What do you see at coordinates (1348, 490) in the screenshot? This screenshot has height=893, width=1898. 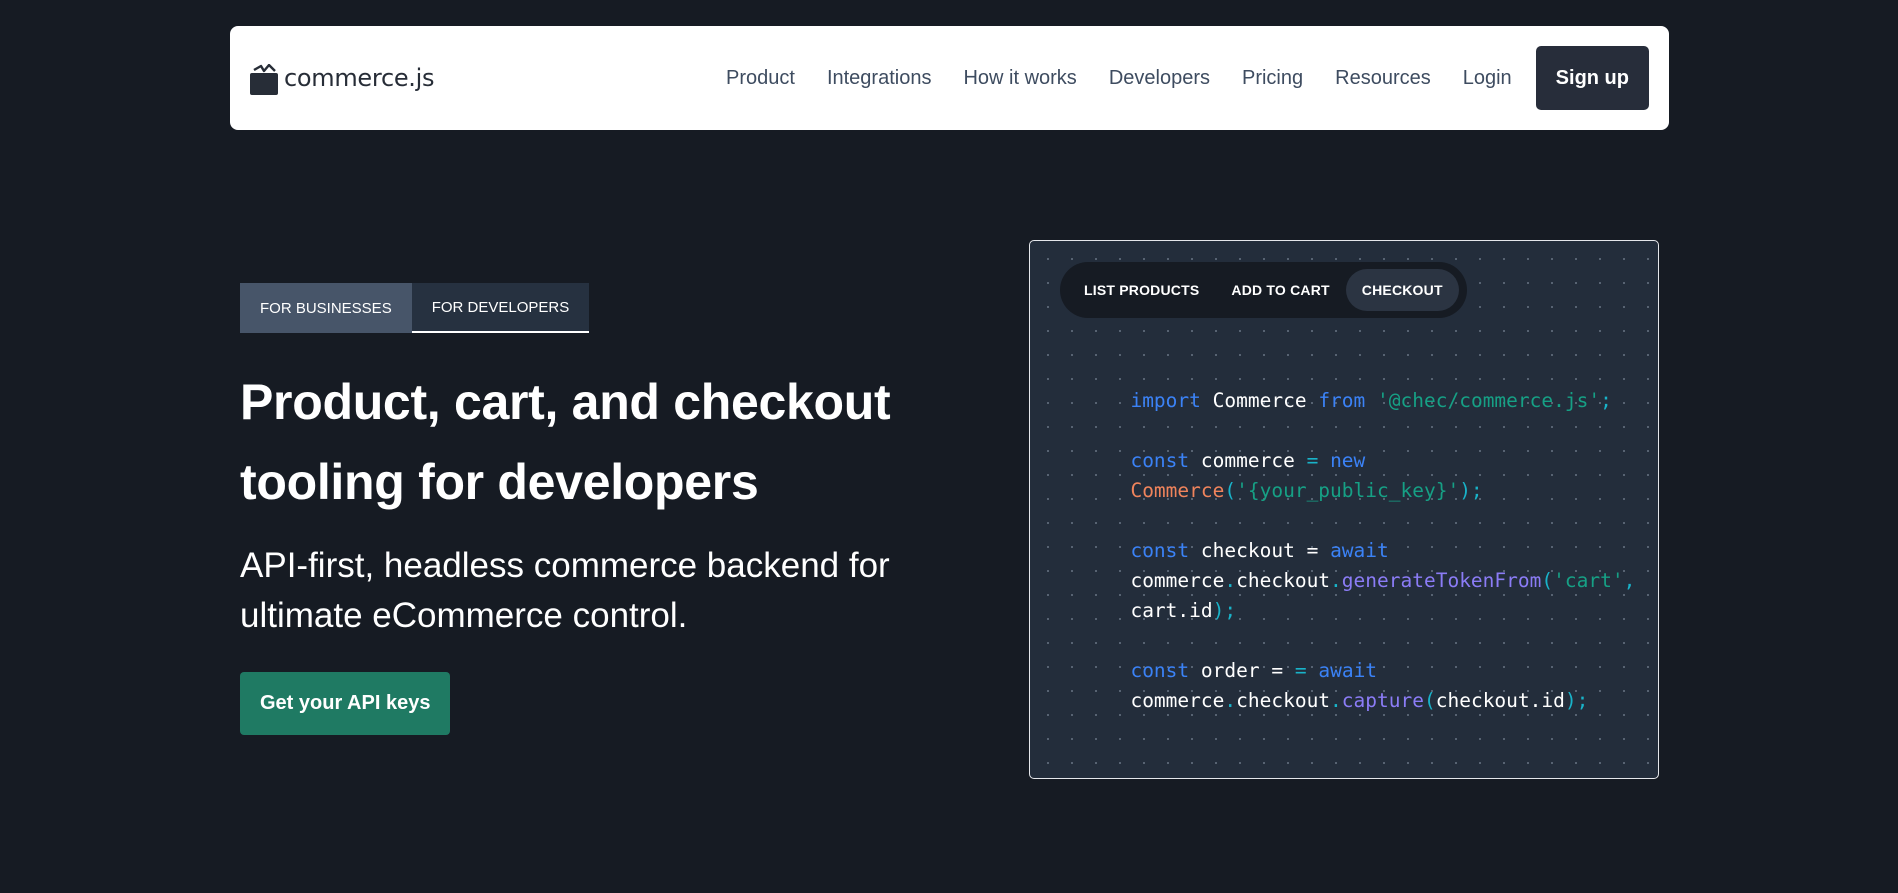 I see `code-token: '{your_public_key}'` at bounding box center [1348, 490].